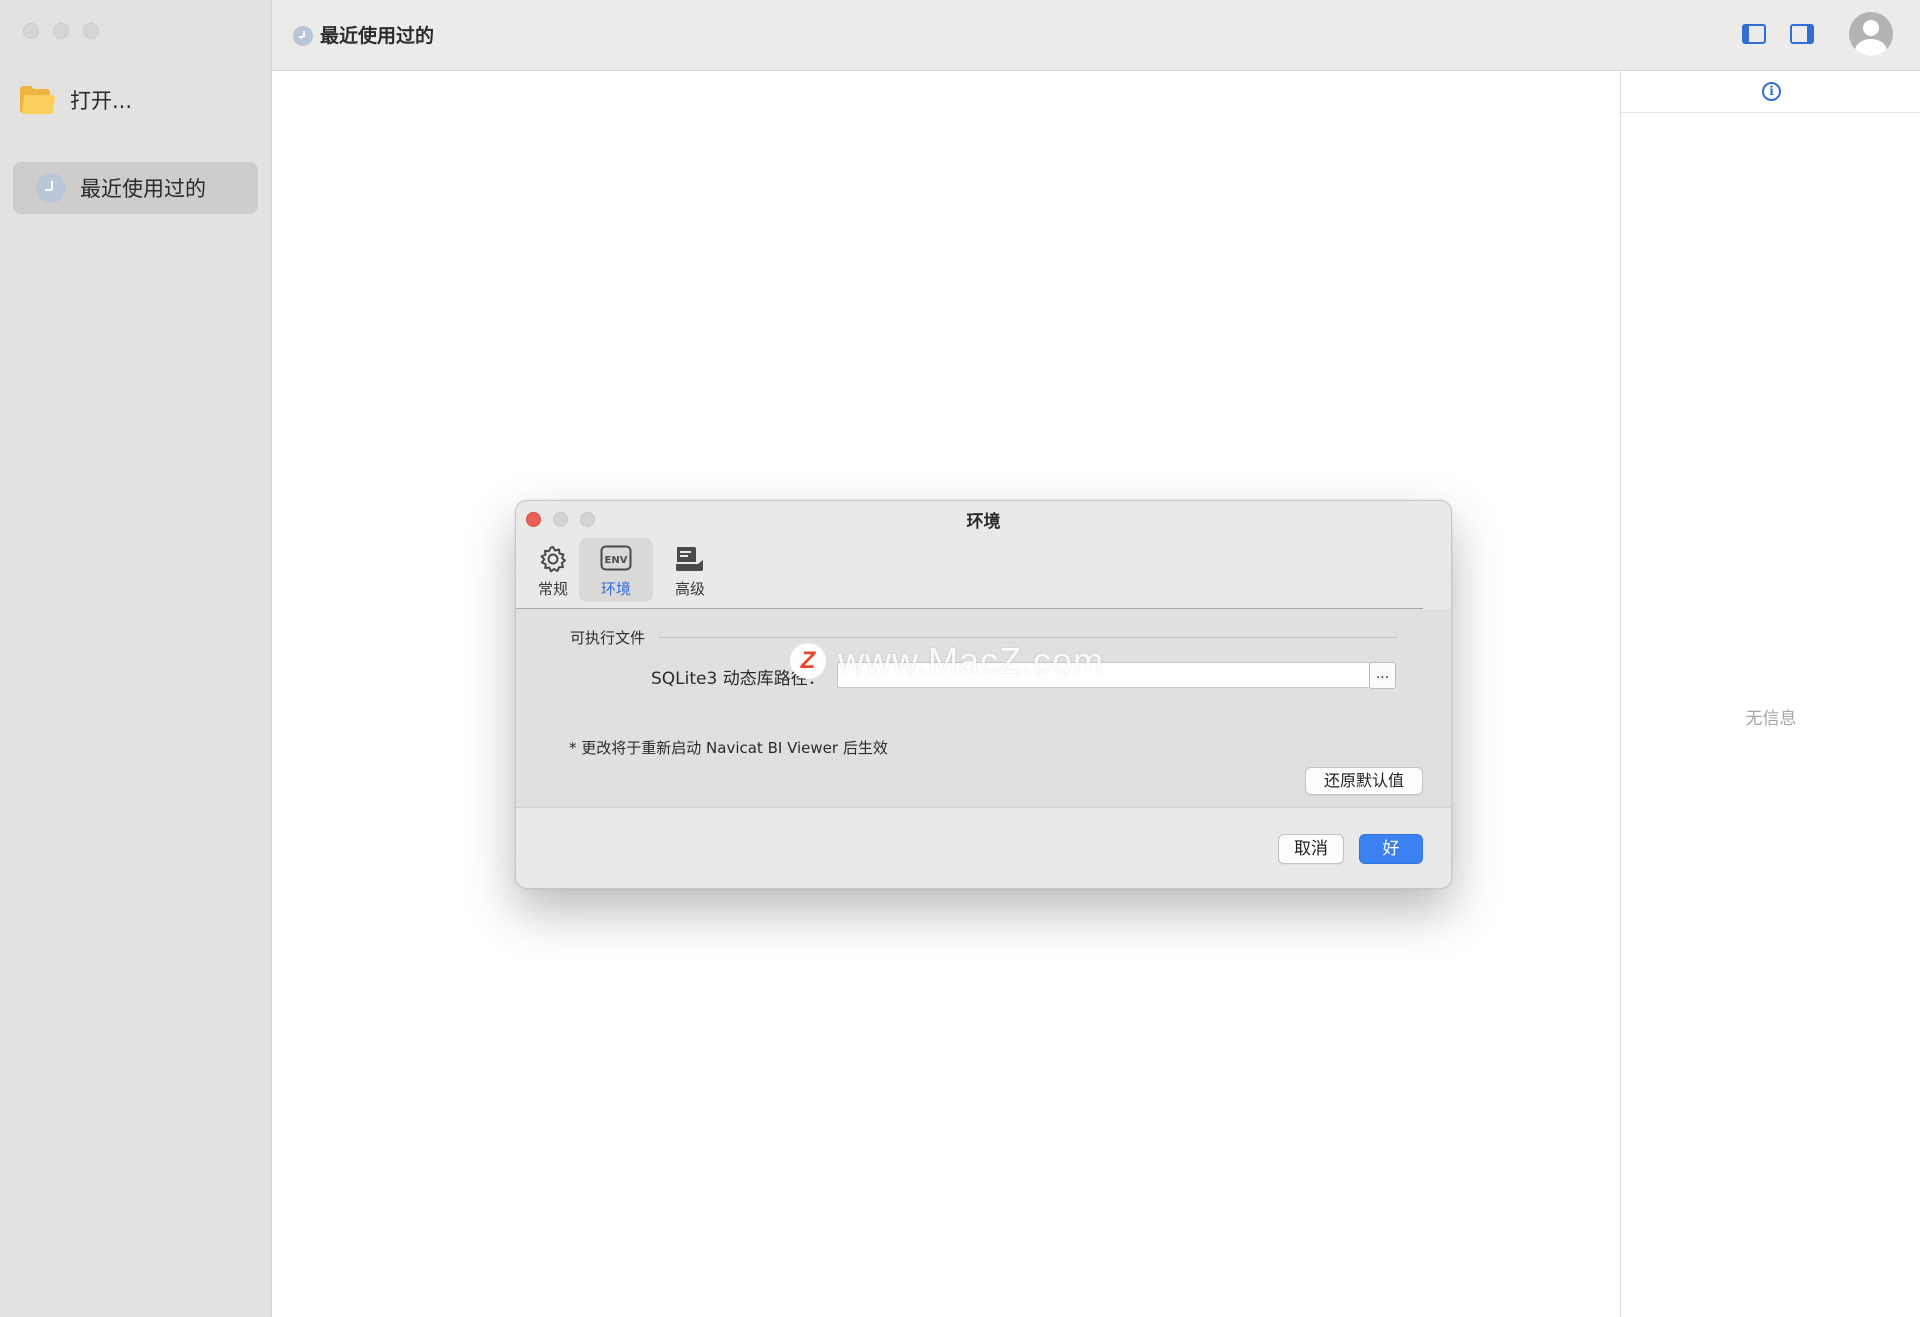 This screenshot has height=1317, width=1920. What do you see at coordinates (91, 31) in the screenshot?
I see `window-zoom-button` at bounding box center [91, 31].